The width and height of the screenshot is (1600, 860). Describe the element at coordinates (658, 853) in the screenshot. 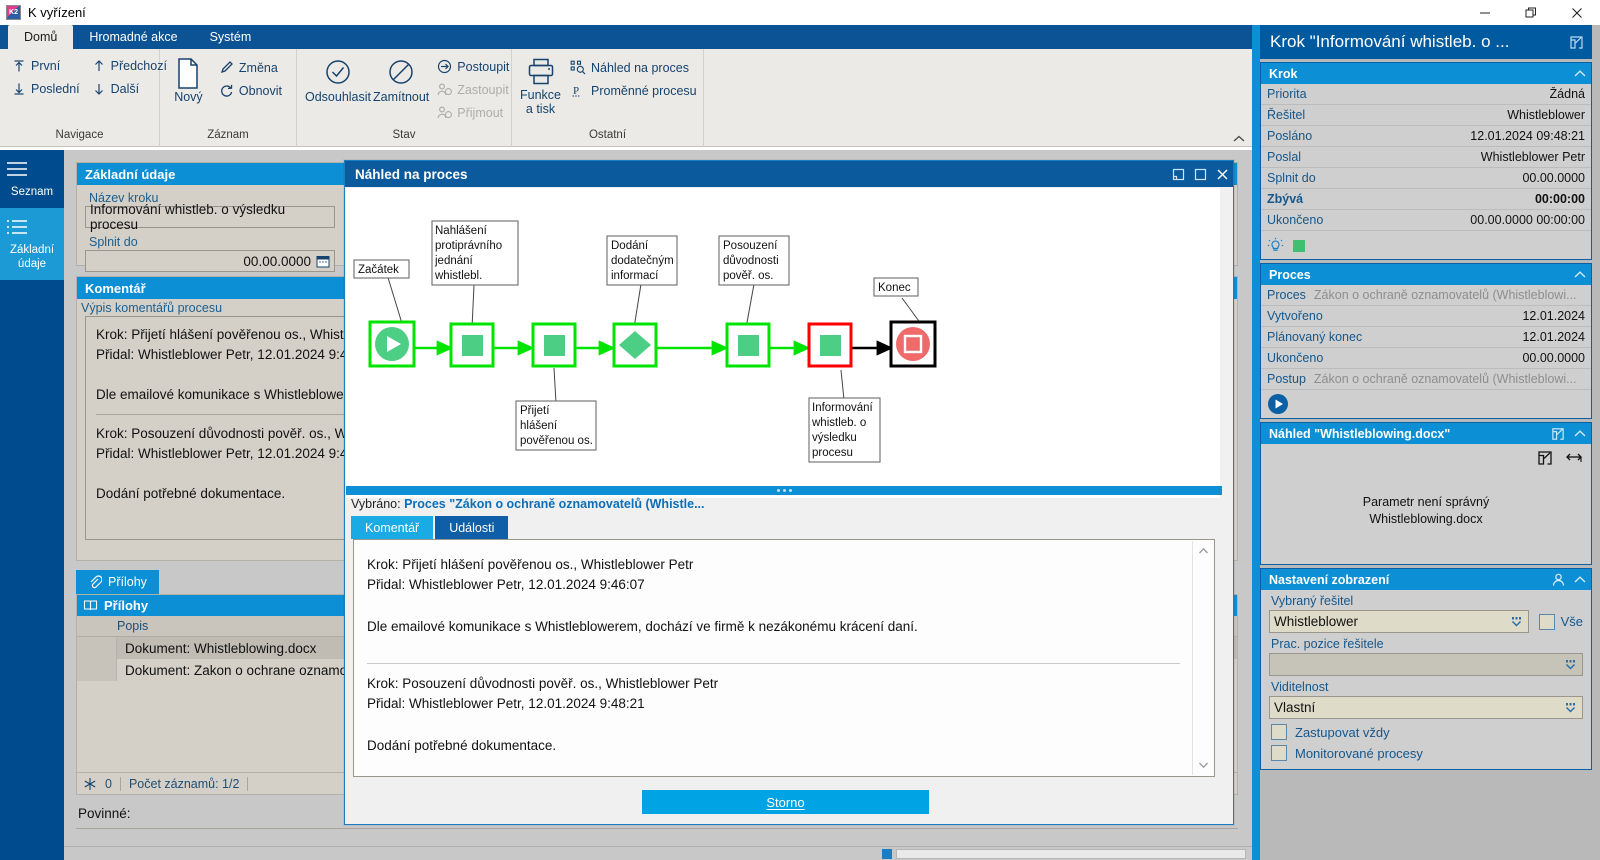

I see `bottom-scroll-region` at that location.